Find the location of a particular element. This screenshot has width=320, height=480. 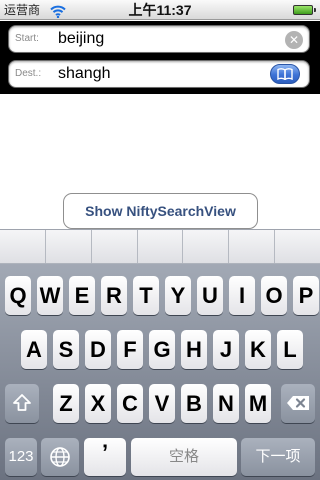

key-c: C is located at coordinates (130, 403).